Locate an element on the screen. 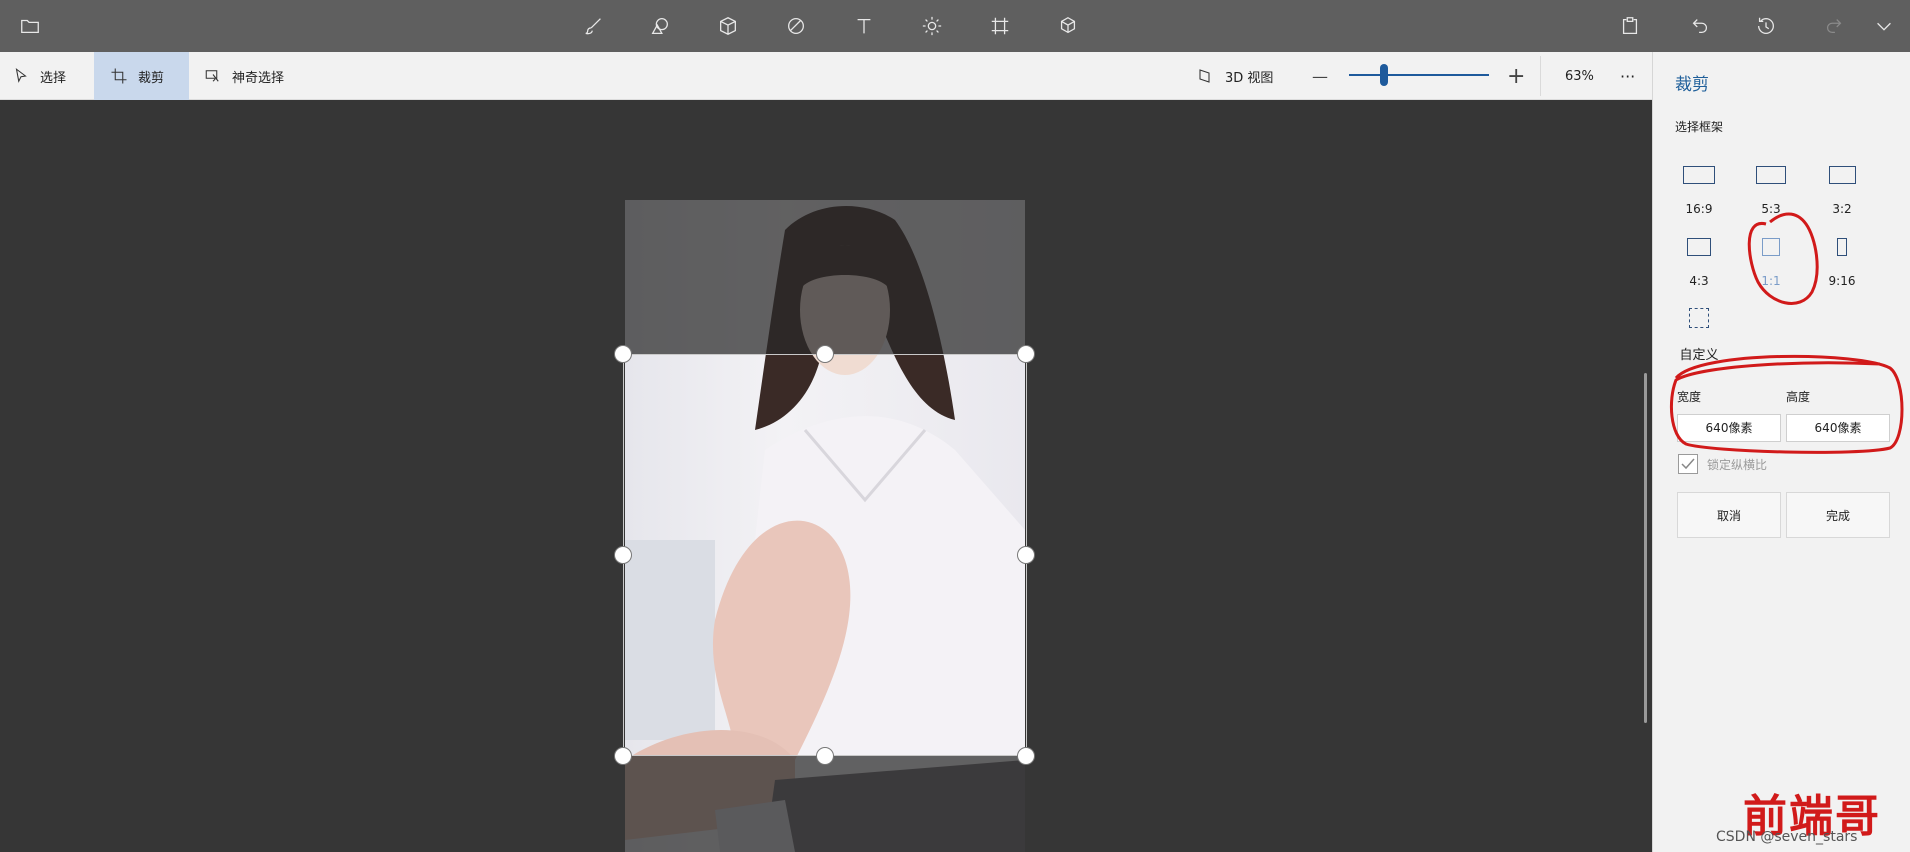 This screenshot has width=1910, height=852. expand-icon is located at coordinates (1884, 26).